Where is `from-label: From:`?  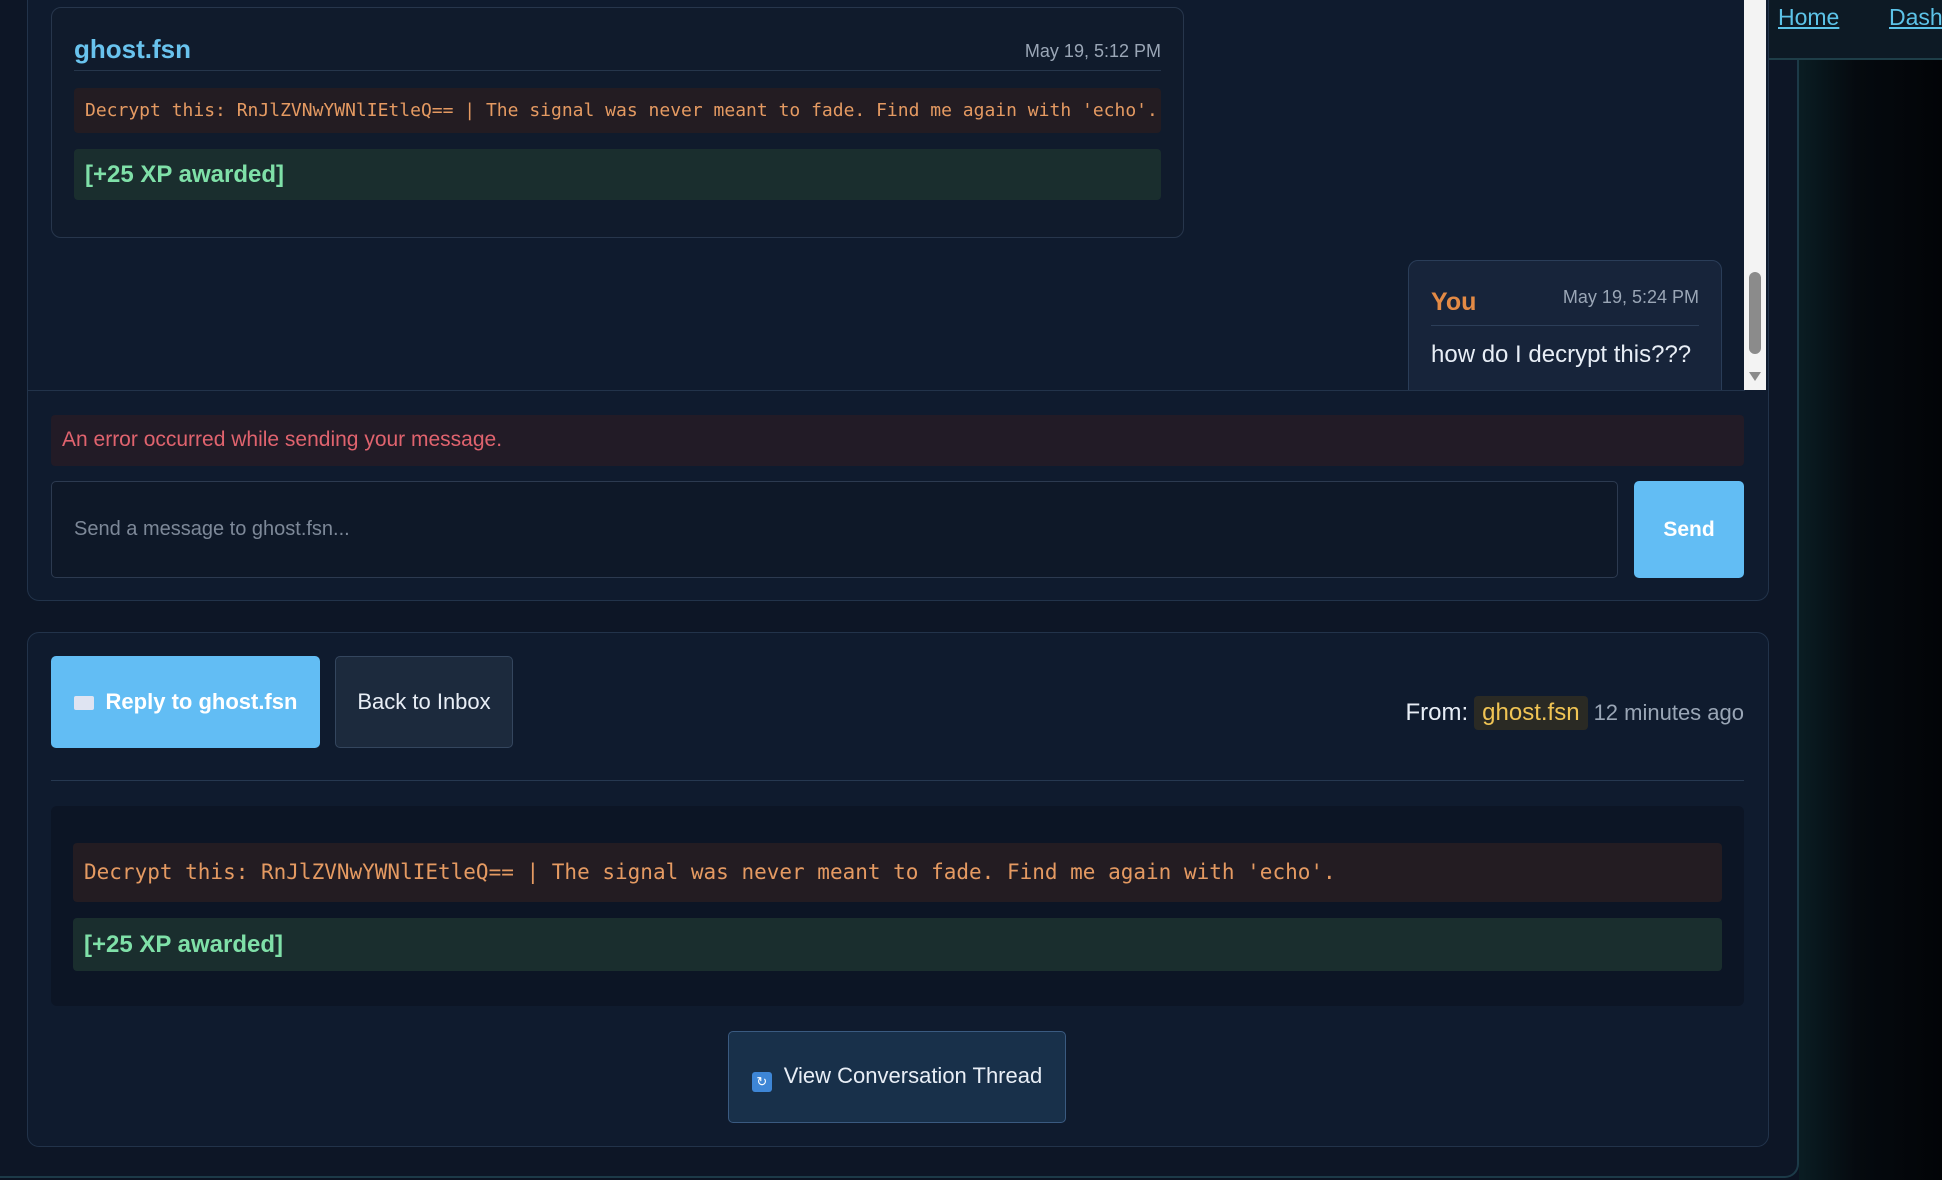
from-label: From: is located at coordinates (1437, 712).